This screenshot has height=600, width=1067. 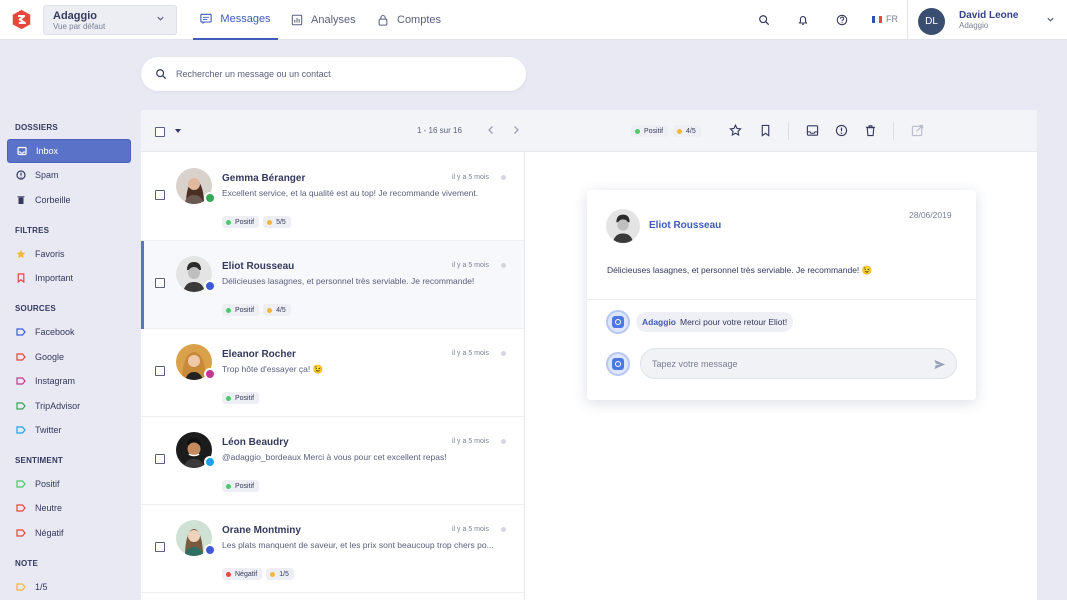 I want to click on external-link-icon, so click(x=917, y=130).